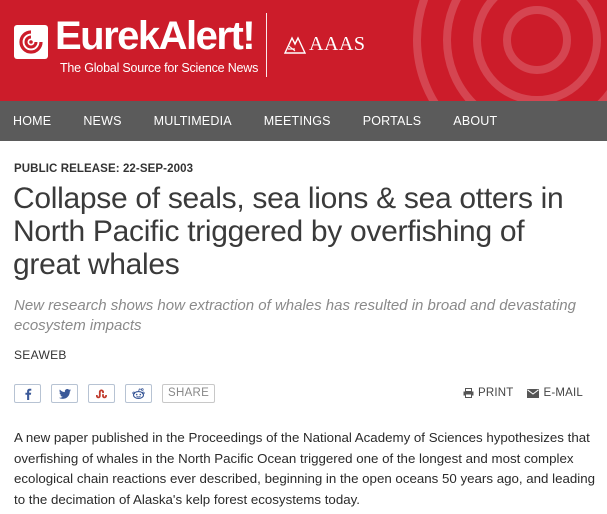 This screenshot has height=514, width=607. I want to click on eurekalert-logo-icon, so click(31, 42).